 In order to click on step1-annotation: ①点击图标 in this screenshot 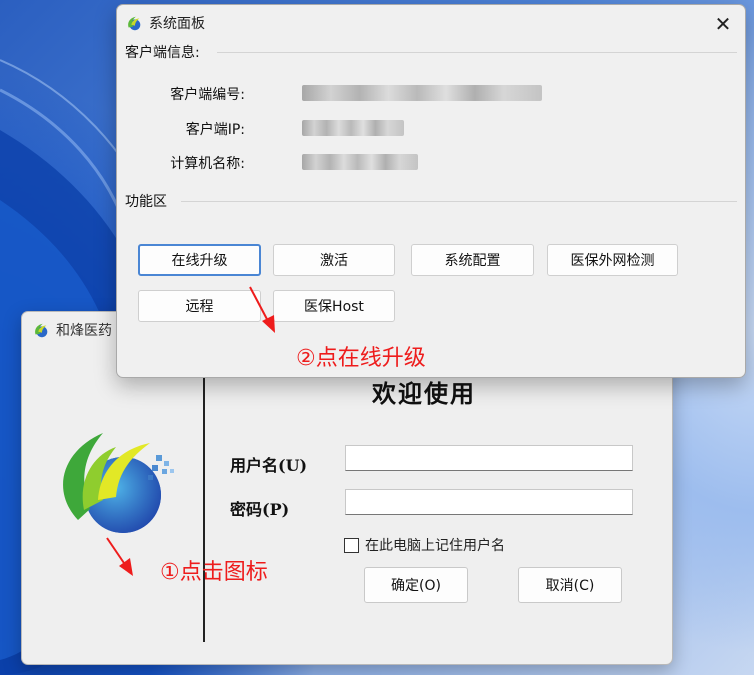, I will do `click(214, 572)`.